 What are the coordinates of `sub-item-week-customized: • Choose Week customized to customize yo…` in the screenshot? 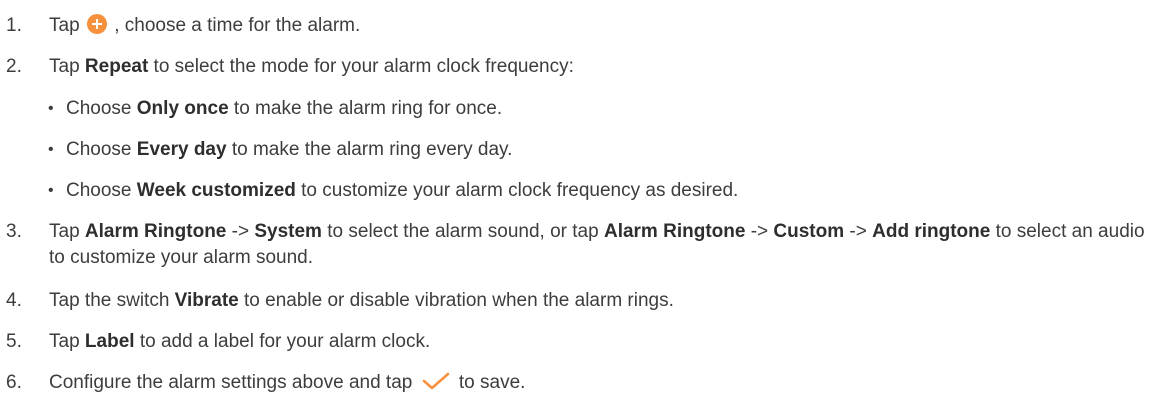 It's located at (393, 191).